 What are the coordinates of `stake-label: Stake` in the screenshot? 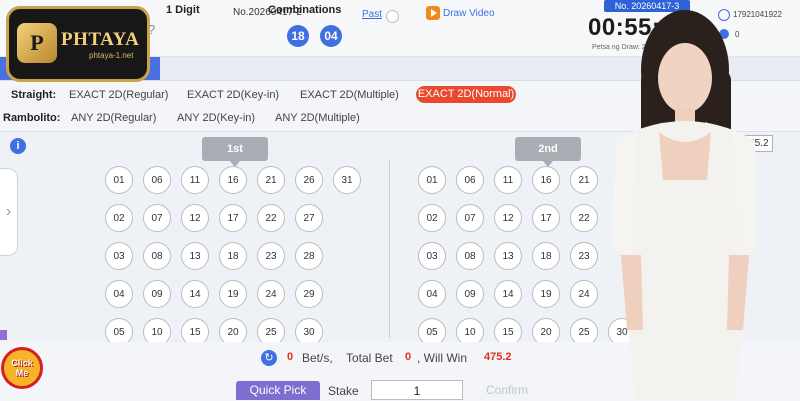 It's located at (343, 391).